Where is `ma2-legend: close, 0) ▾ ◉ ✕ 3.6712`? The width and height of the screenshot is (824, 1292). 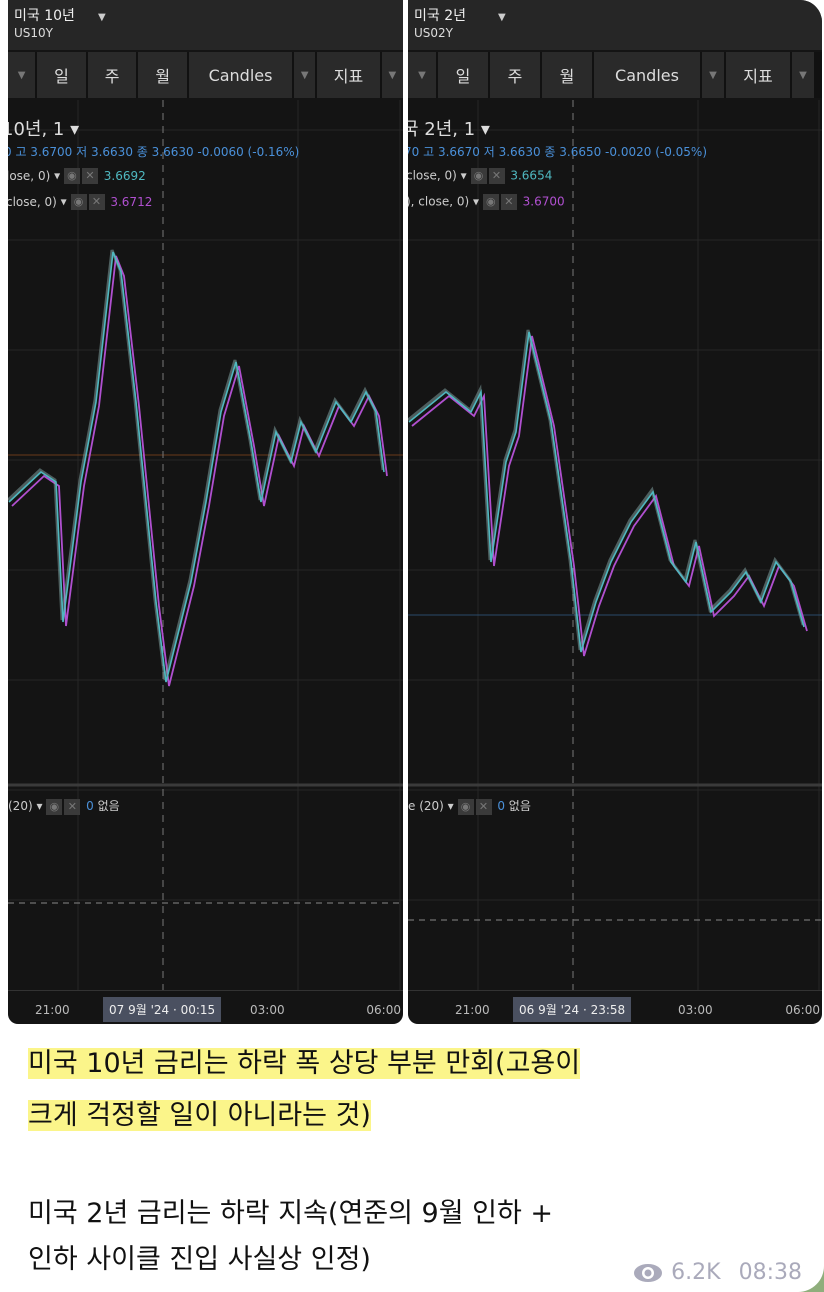
ma2-legend: close, 0) ▾ ◉ ✕ 3.6712 is located at coordinates (80, 202).